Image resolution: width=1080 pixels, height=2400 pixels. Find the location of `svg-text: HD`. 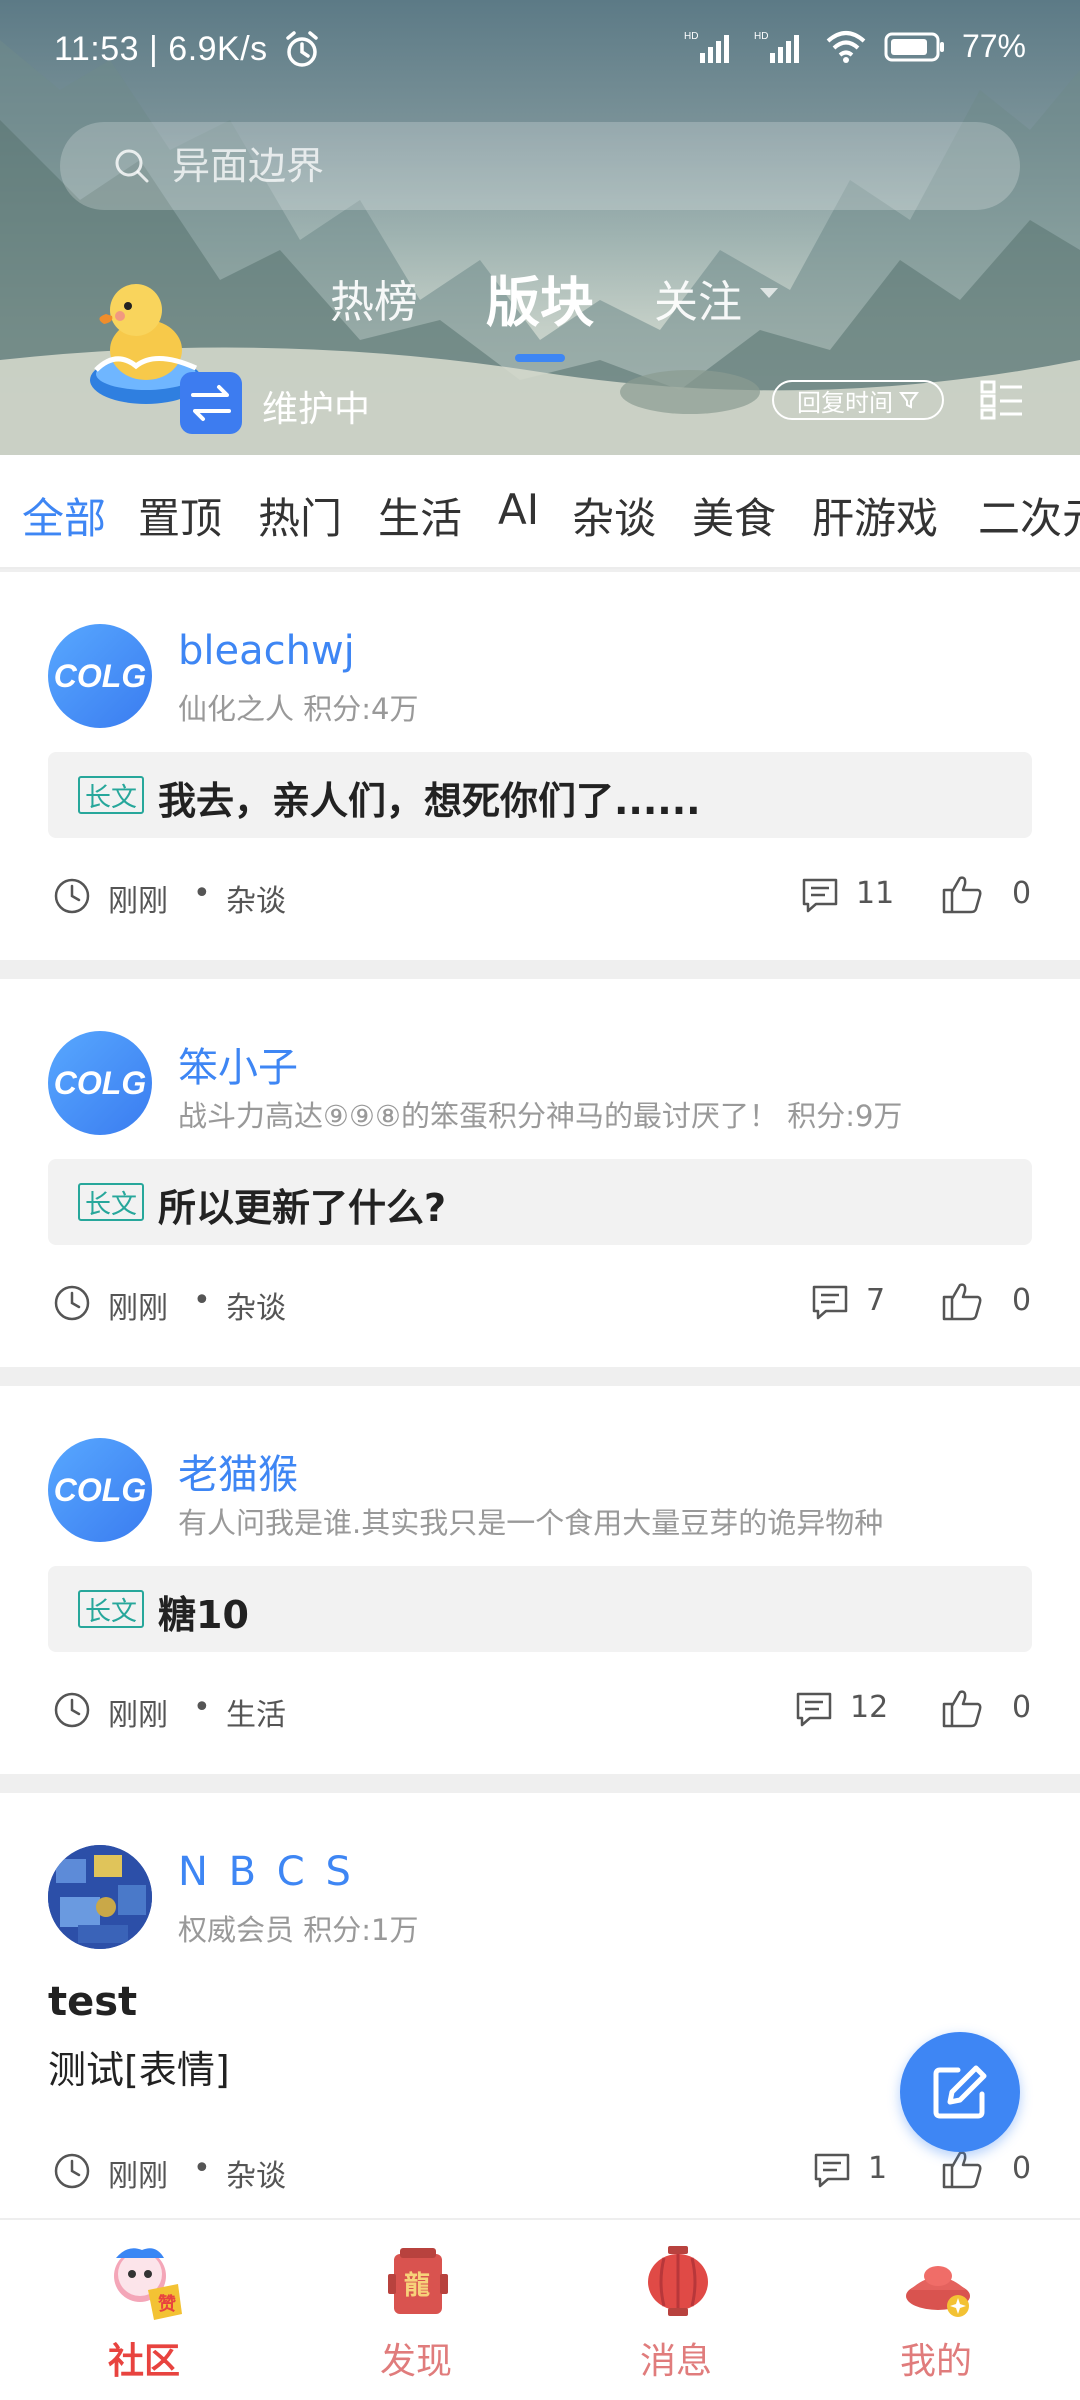

svg-text: HD is located at coordinates (761, 36).